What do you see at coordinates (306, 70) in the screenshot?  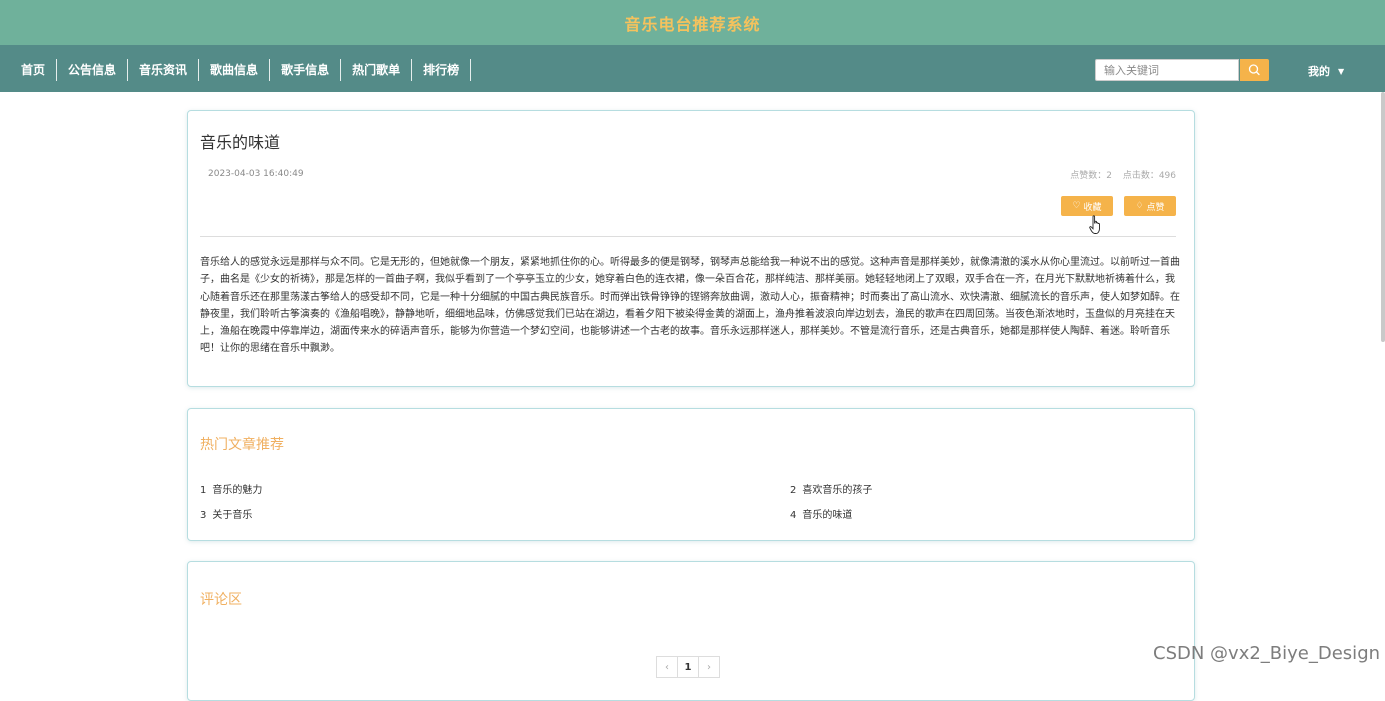 I see `nav-item-singers: 歌手信息` at bounding box center [306, 70].